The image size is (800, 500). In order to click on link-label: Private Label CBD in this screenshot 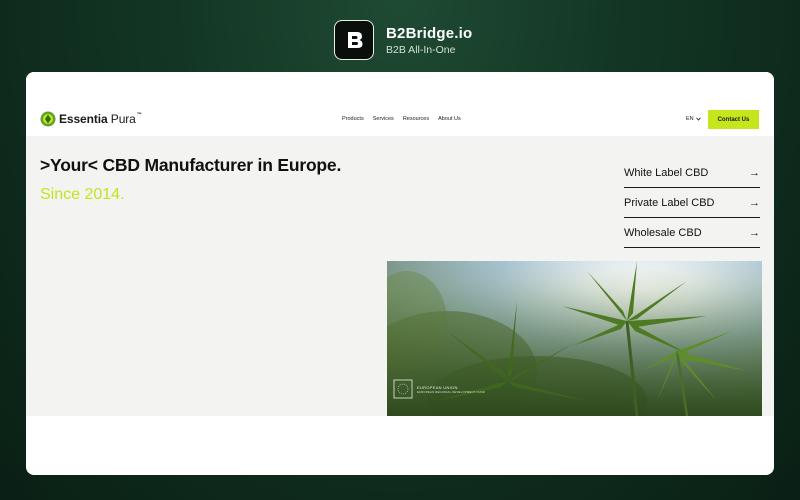, I will do `click(669, 202)`.